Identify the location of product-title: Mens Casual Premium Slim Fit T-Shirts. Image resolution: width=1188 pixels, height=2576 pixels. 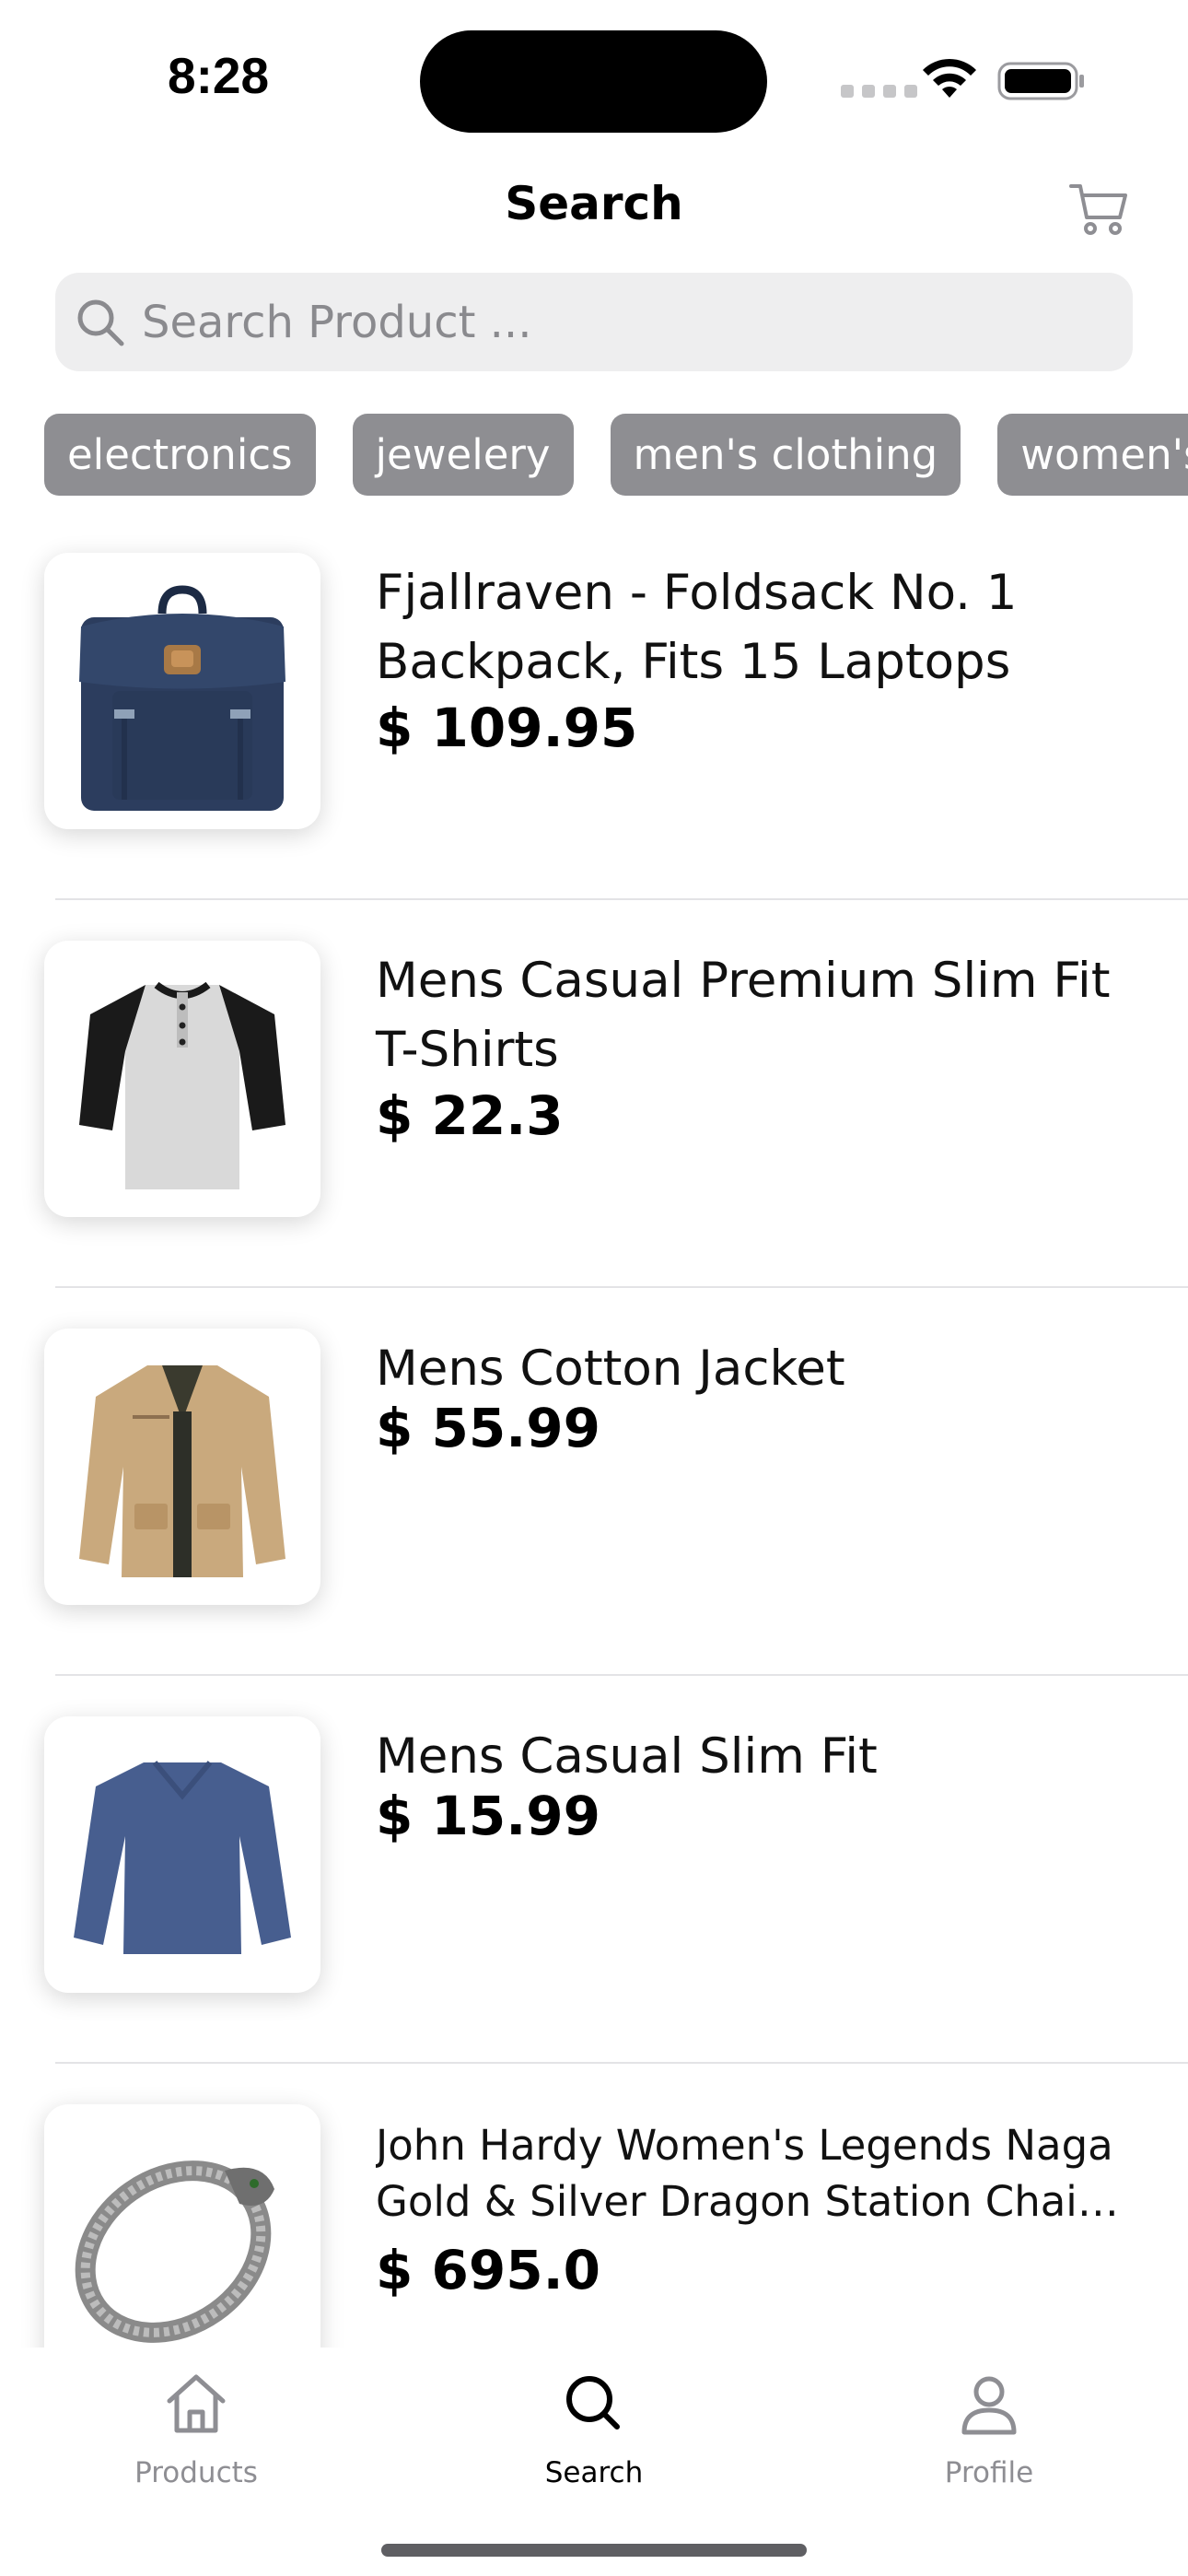
(743, 1015).